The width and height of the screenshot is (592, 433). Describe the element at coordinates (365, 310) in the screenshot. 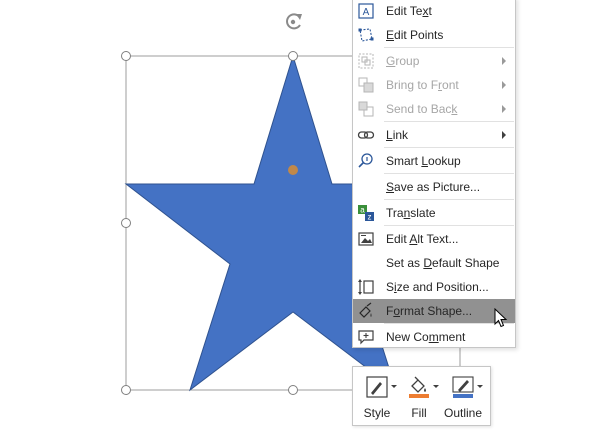

I see `format-shape-icon` at that location.